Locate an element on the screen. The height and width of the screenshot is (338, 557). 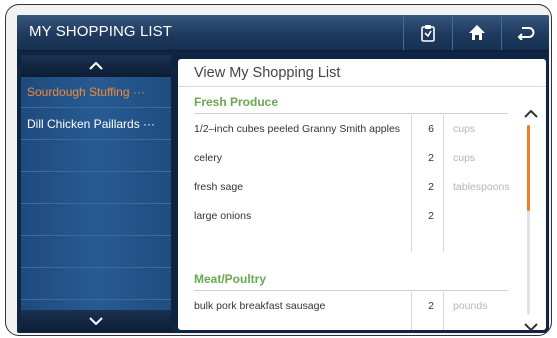
shopping-list-icon is located at coordinates (428, 33).